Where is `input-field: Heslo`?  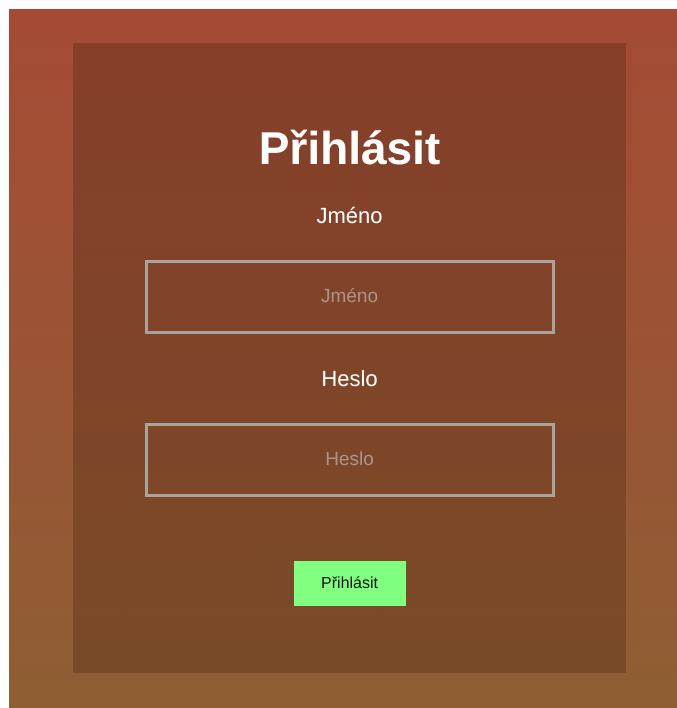 input-field: Heslo is located at coordinates (349, 460).